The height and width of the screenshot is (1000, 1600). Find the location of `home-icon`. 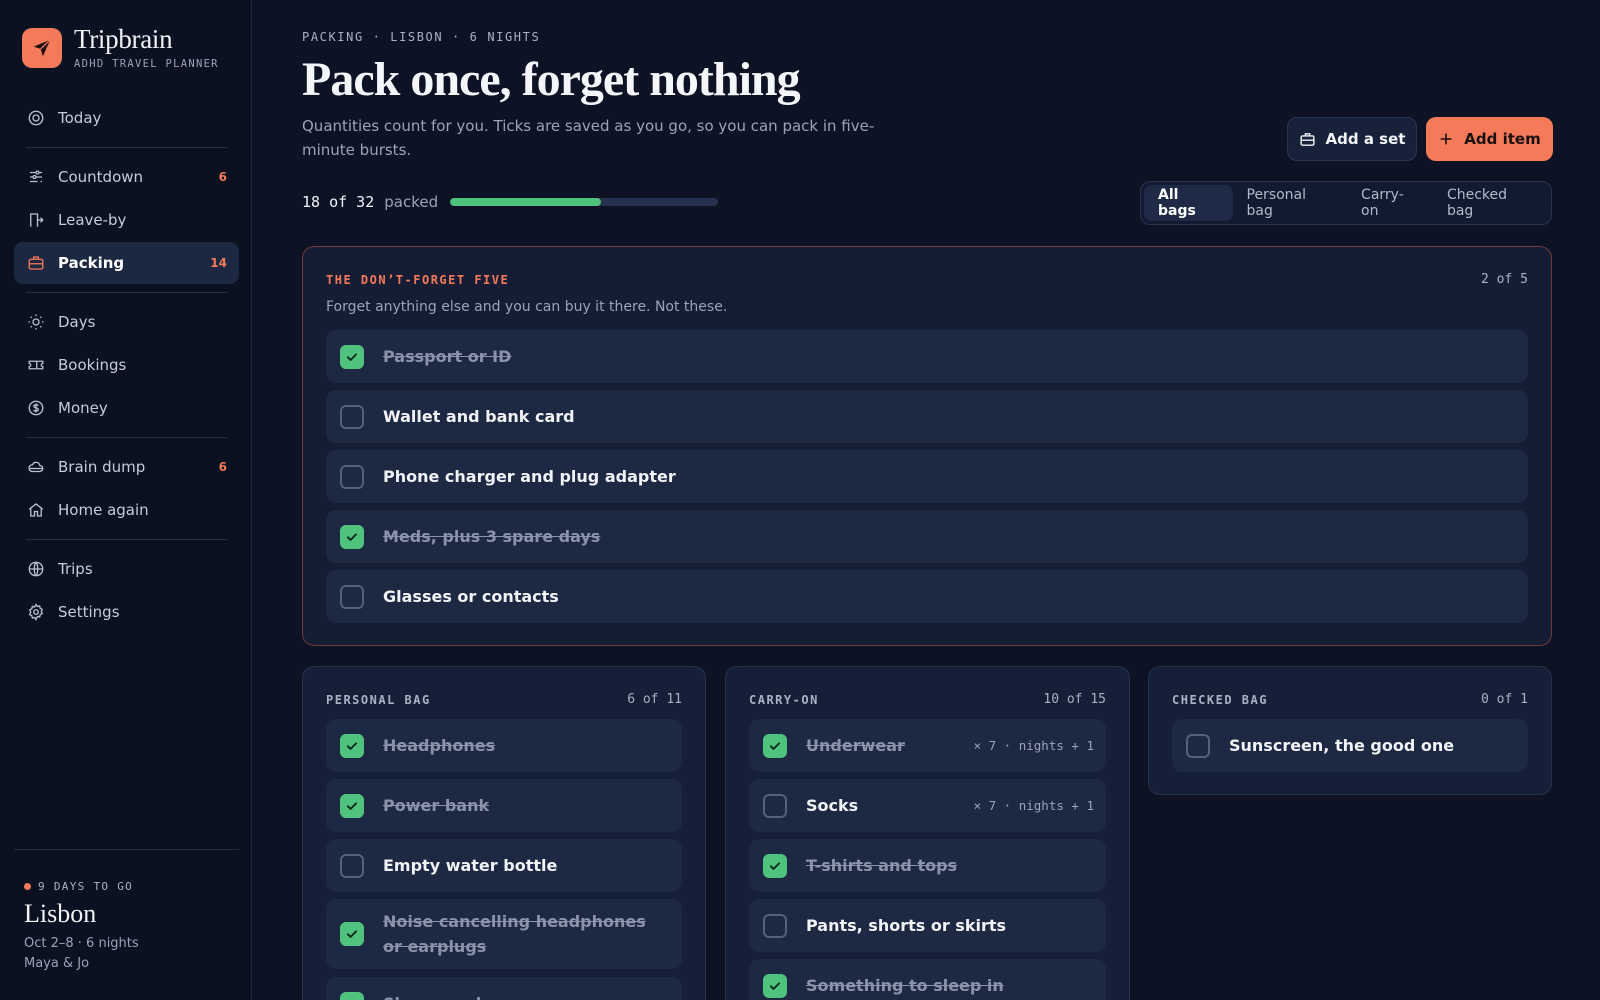

home-icon is located at coordinates (36, 510).